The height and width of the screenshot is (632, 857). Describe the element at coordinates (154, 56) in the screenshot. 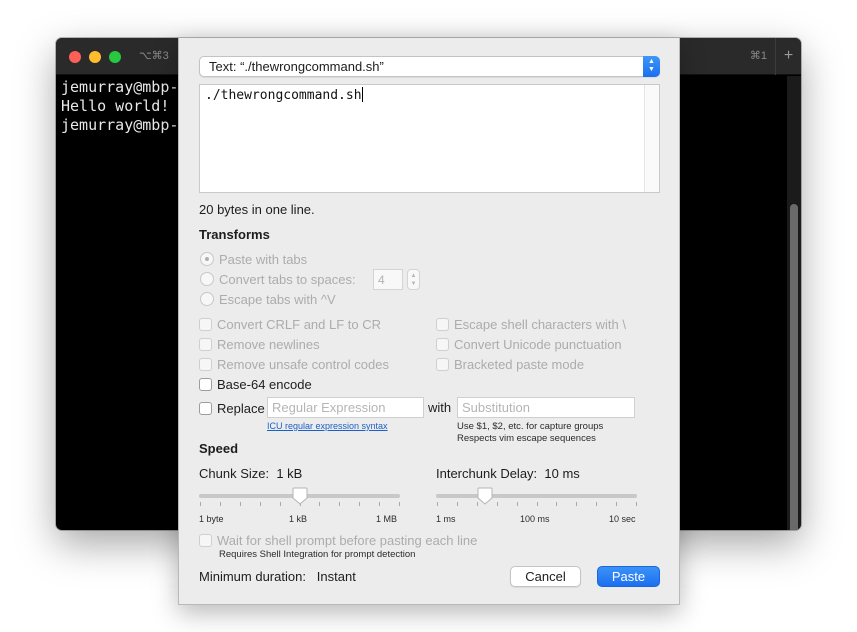

I see `tab-shortcut-left: ⌥⌘3` at that location.